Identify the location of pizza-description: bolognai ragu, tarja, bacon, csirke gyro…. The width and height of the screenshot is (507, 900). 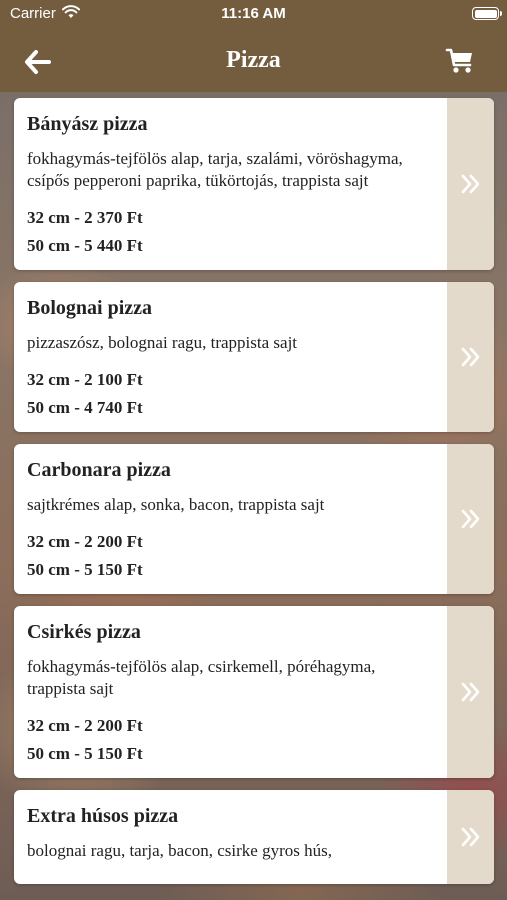
(179, 850).